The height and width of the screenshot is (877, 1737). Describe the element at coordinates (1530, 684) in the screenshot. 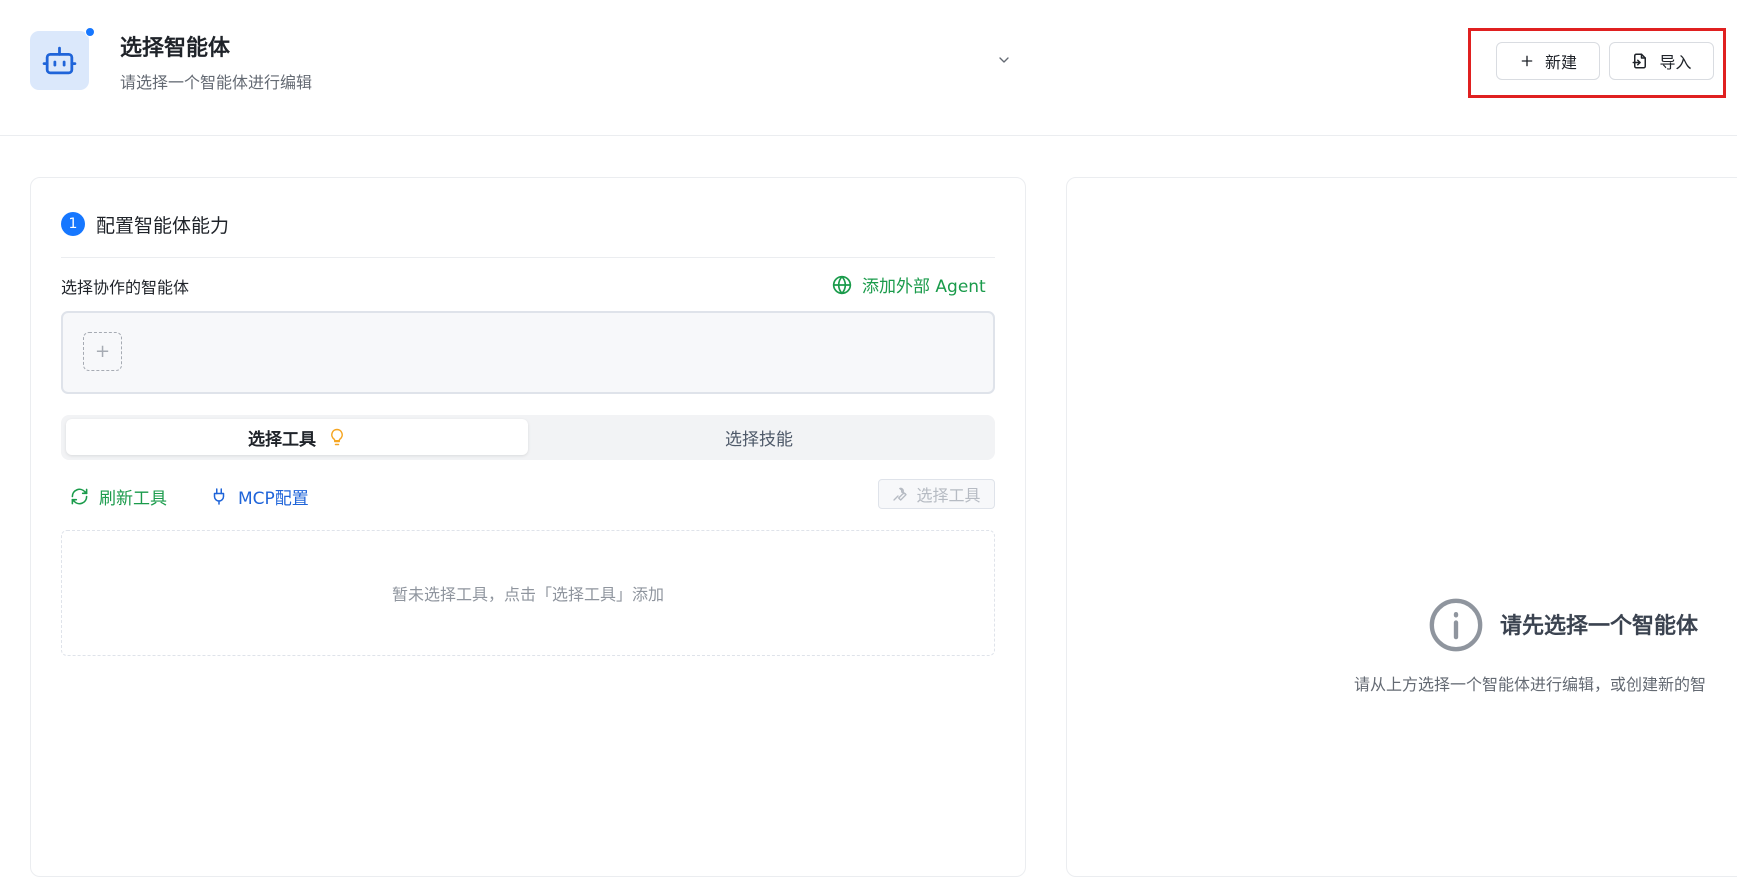

I see `empty-state-description: 请从上方选择一个智能体进行编辑，或创建新的智` at that location.